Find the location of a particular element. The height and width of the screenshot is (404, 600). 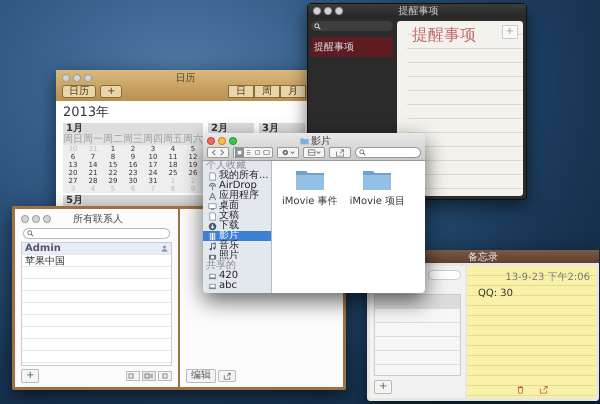

sidebar-item: 影片 is located at coordinates (237, 236).